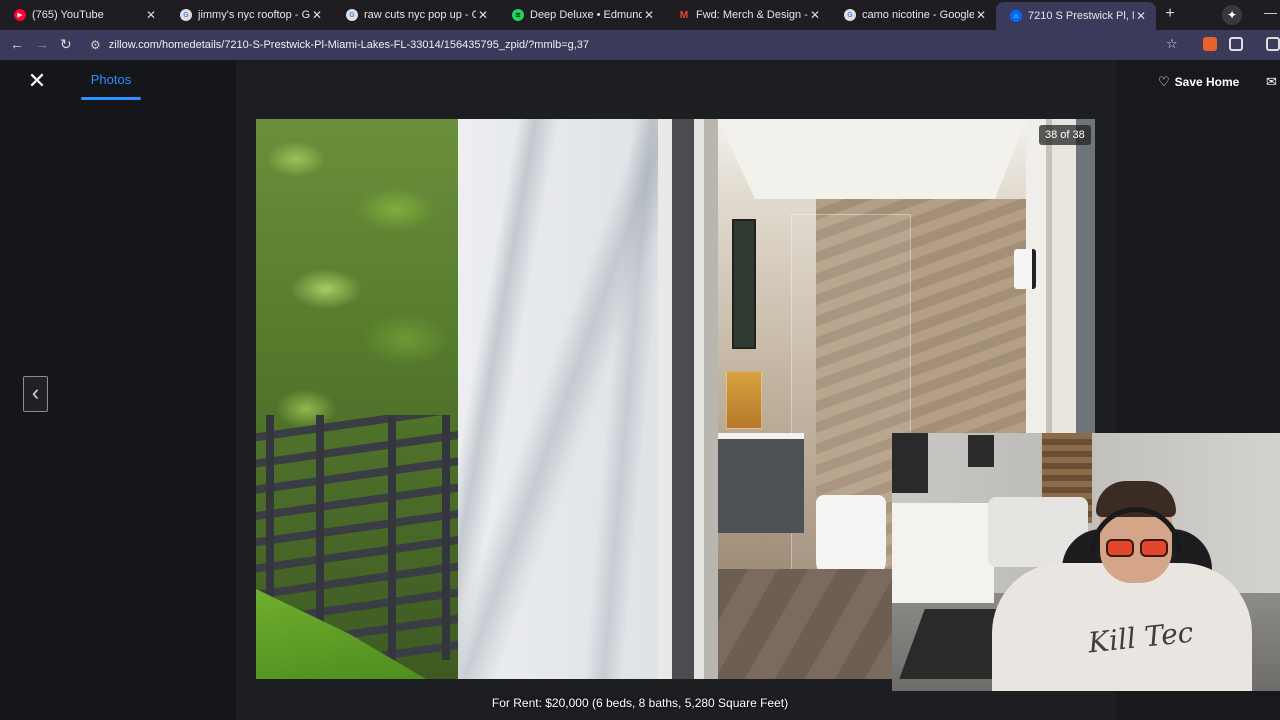 The width and height of the screenshot is (1280, 720). Describe the element at coordinates (586, 15) in the screenshot. I see `tab-title: Deep Deluxe • Edmund` at that location.